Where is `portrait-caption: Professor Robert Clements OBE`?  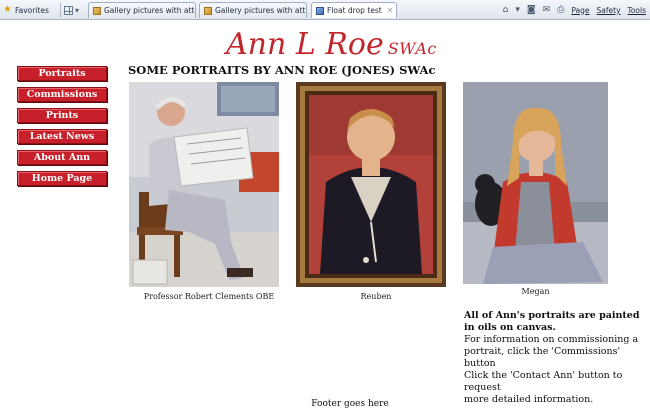 portrait-caption: Professor Robert Clements OBE is located at coordinates (209, 296).